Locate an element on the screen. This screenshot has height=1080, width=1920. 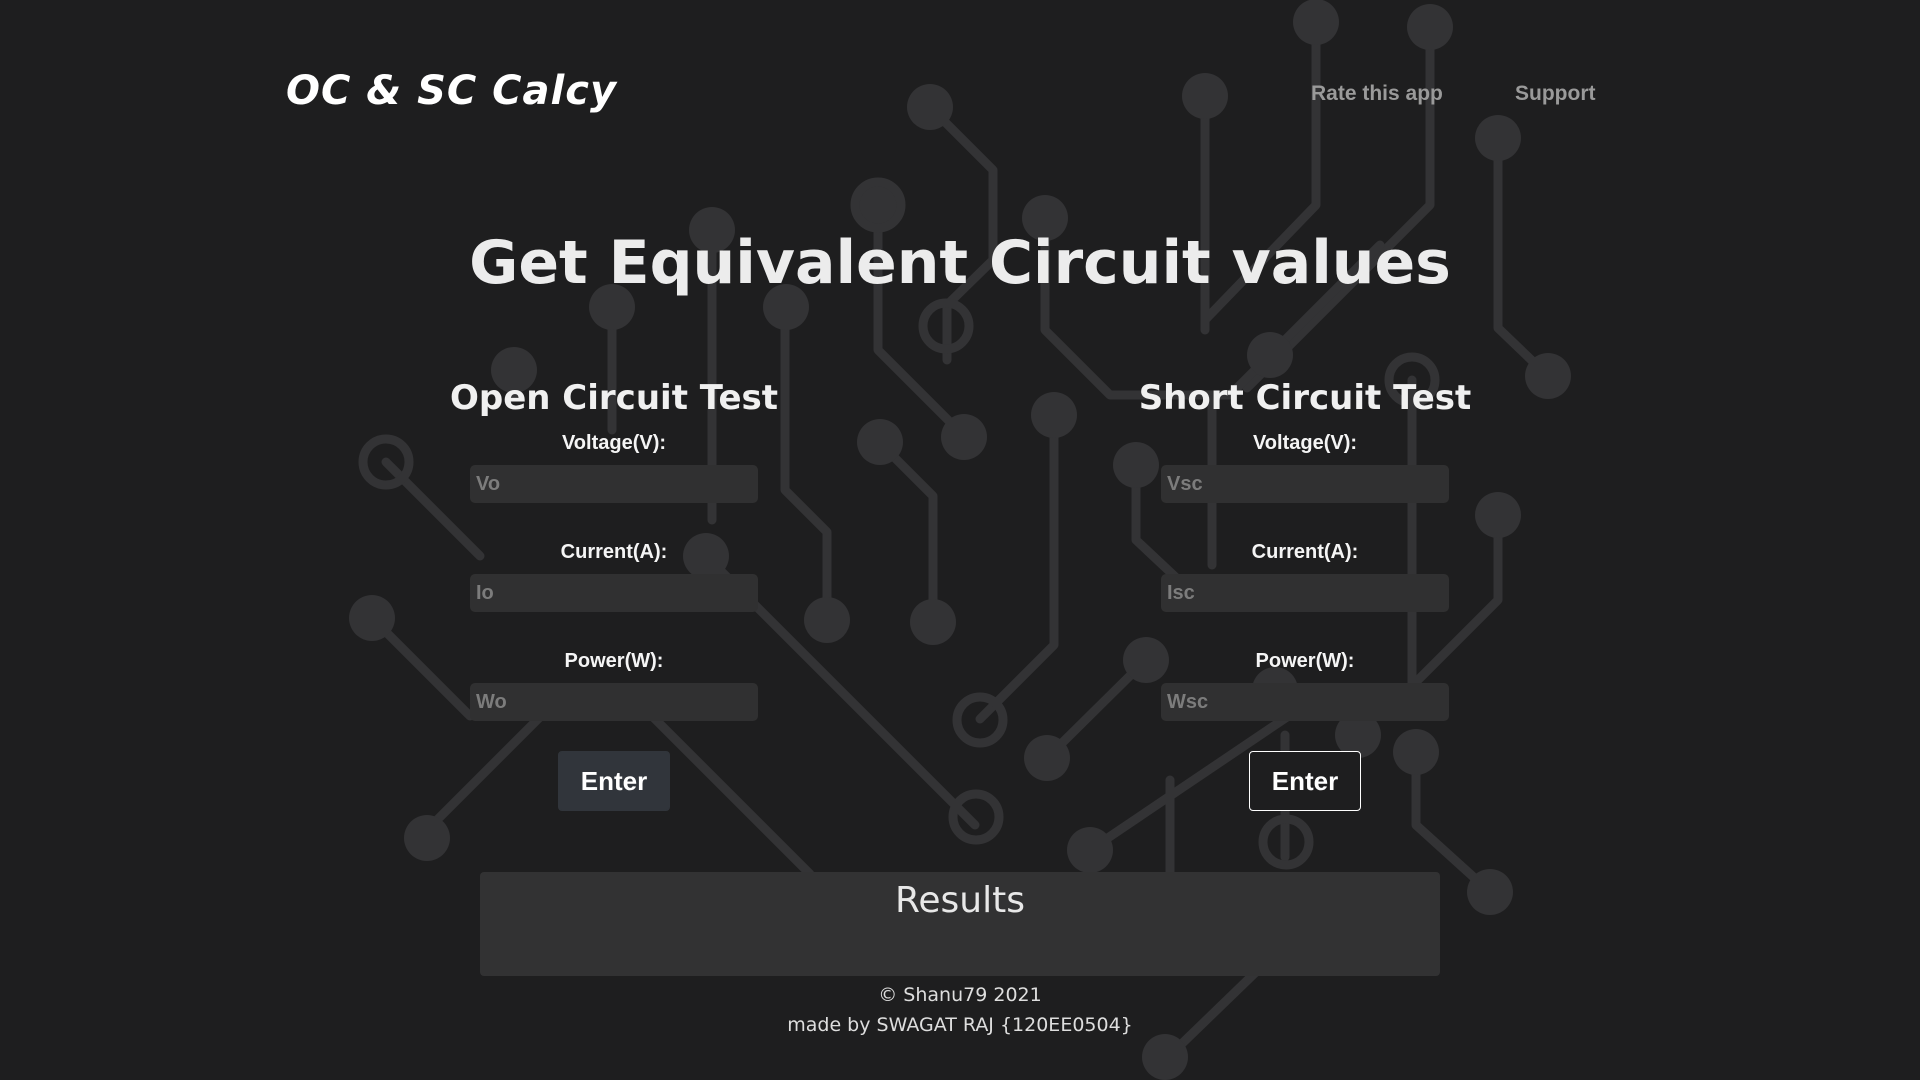
support-link: Support is located at coordinates (1555, 94).